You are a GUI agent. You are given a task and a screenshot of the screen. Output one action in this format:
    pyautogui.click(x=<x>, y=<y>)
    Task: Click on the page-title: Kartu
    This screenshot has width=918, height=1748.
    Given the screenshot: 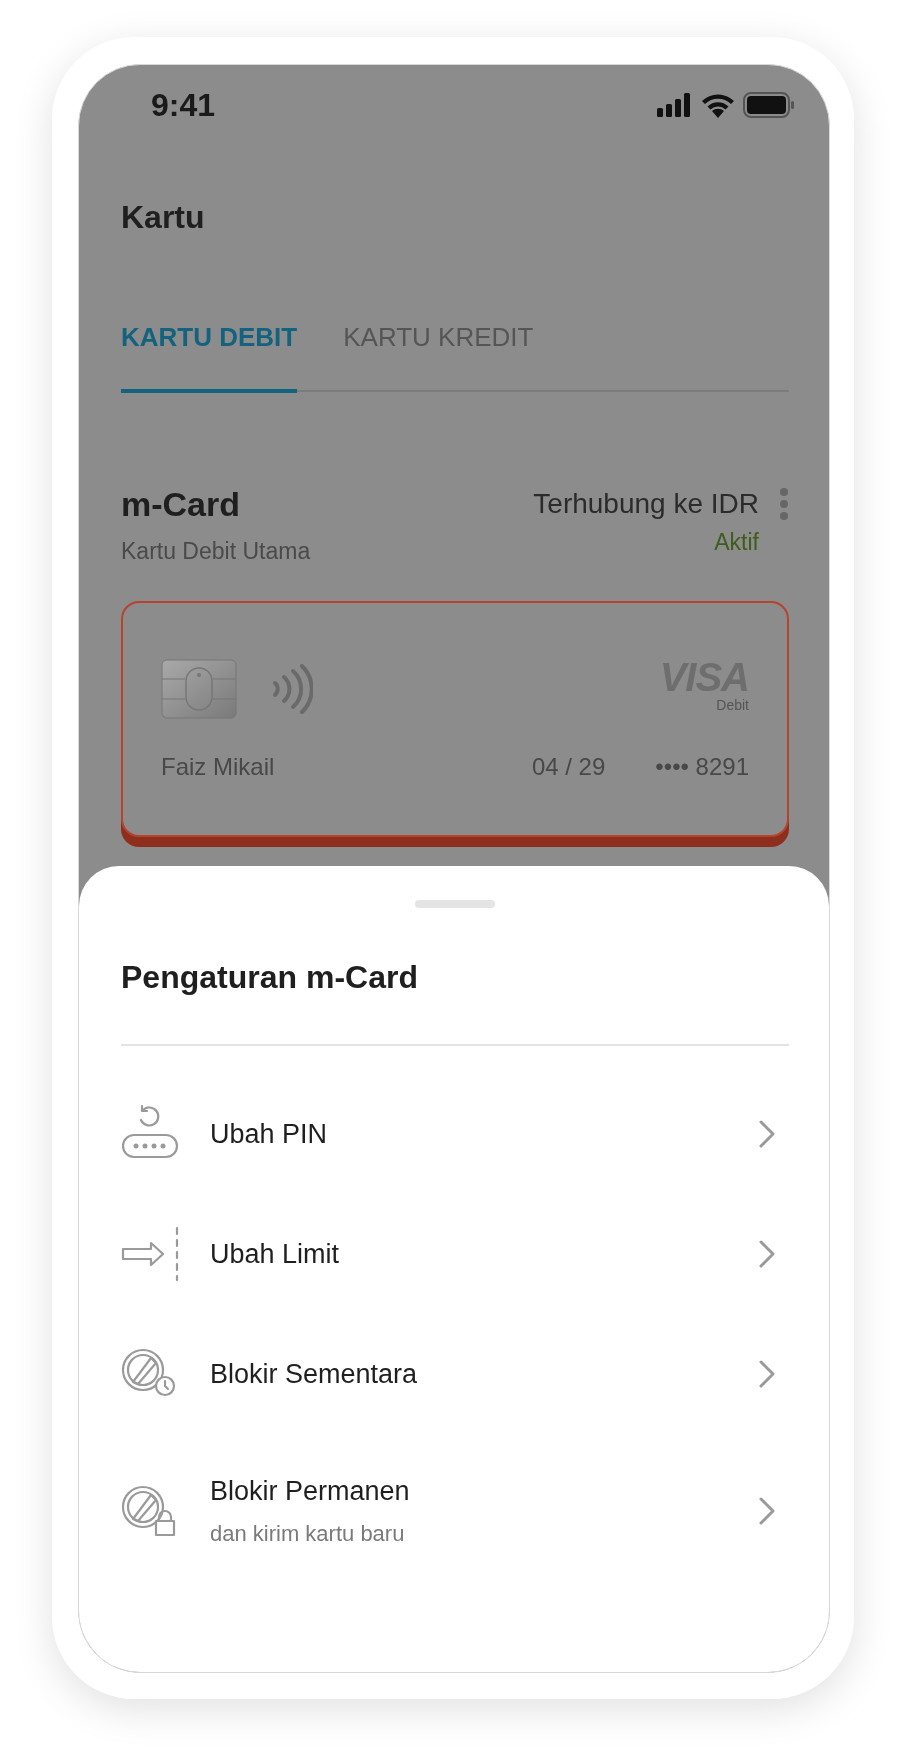 What is the action you would take?
    pyautogui.click(x=163, y=217)
    